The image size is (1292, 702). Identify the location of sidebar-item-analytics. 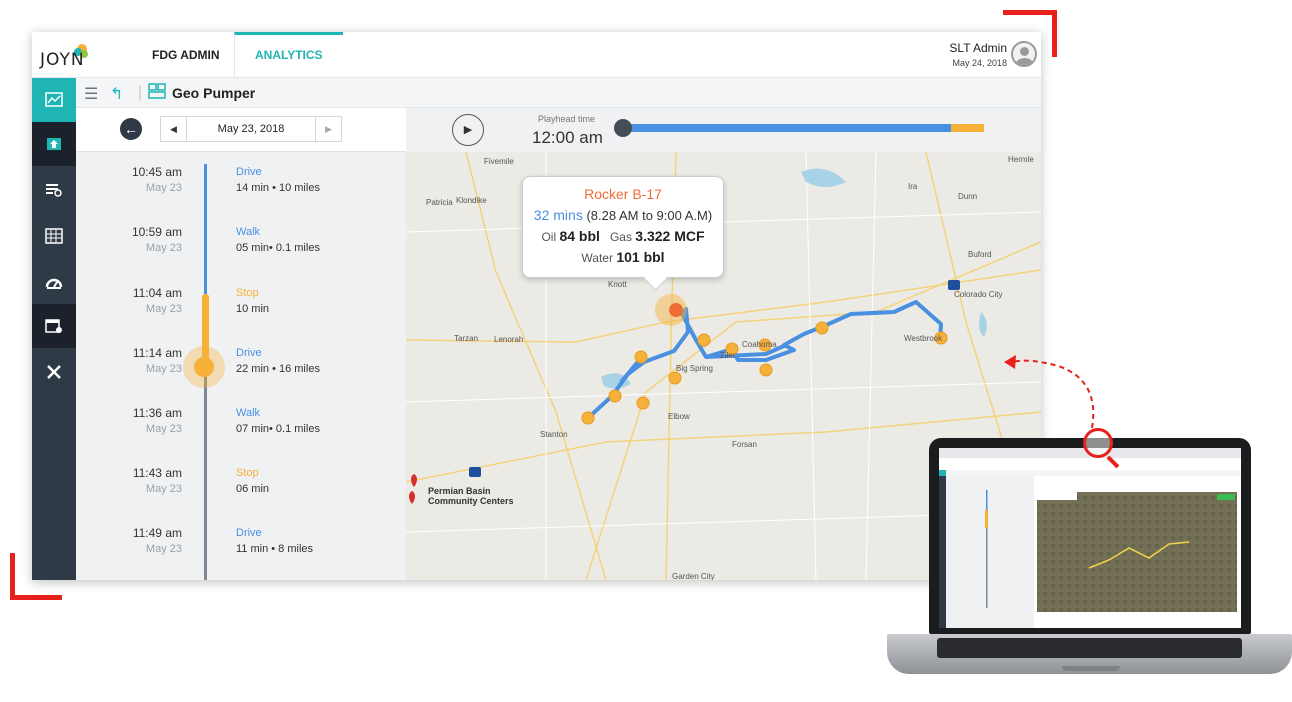
(54, 100).